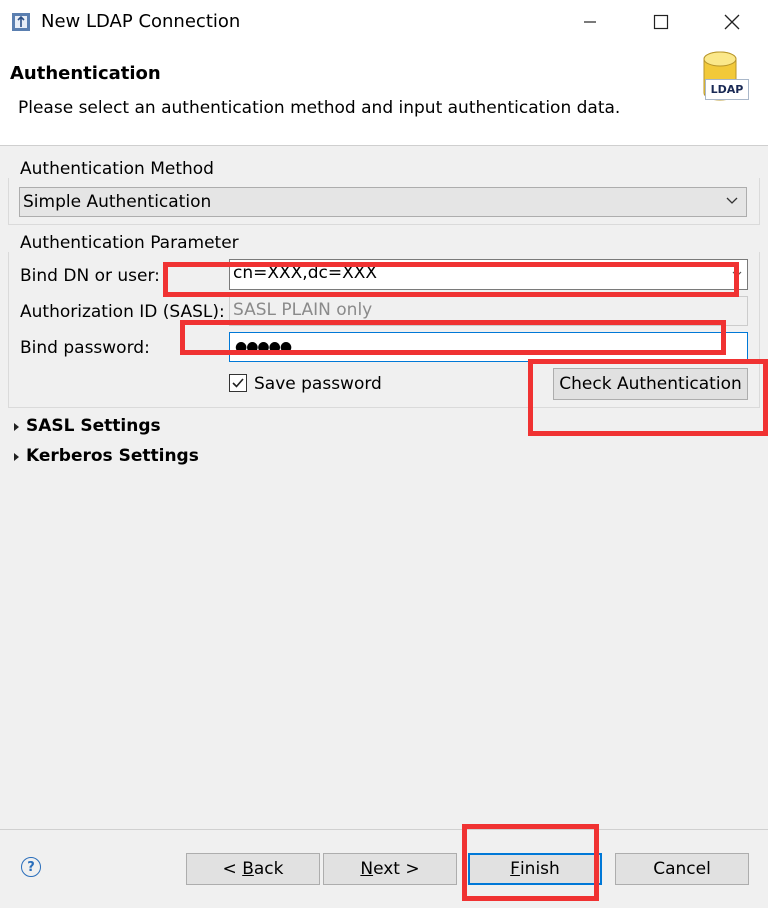 Image resolution: width=768 pixels, height=908 pixels. What do you see at coordinates (117, 169) in the screenshot?
I see `auth-method-label: Authentication Method` at bounding box center [117, 169].